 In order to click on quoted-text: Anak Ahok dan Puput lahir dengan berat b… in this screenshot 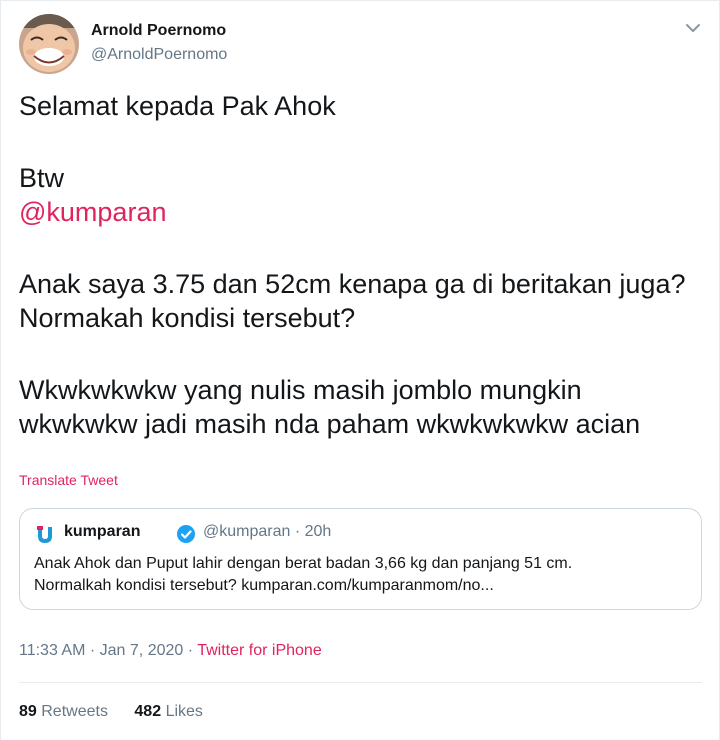, I will do `click(364, 575)`.